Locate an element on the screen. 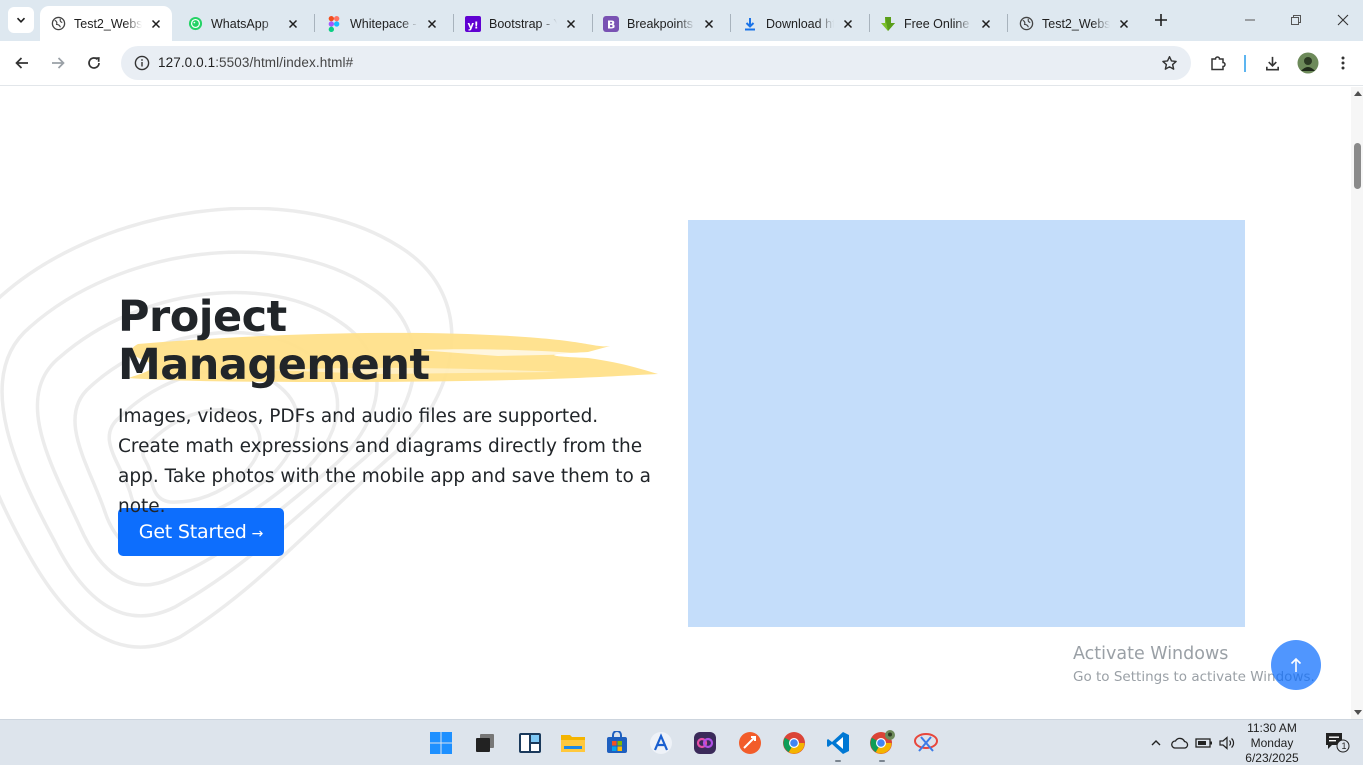 The height and width of the screenshot is (766, 1363). back-button is located at coordinates (22, 63).